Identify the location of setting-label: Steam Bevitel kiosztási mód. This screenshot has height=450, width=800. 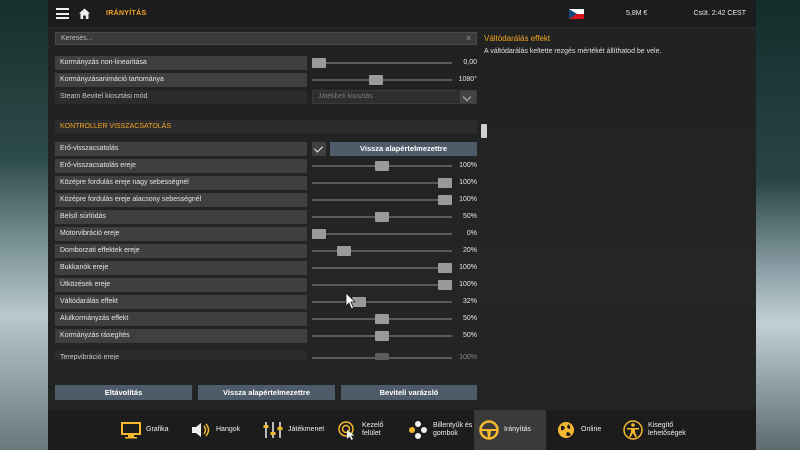
(181, 97).